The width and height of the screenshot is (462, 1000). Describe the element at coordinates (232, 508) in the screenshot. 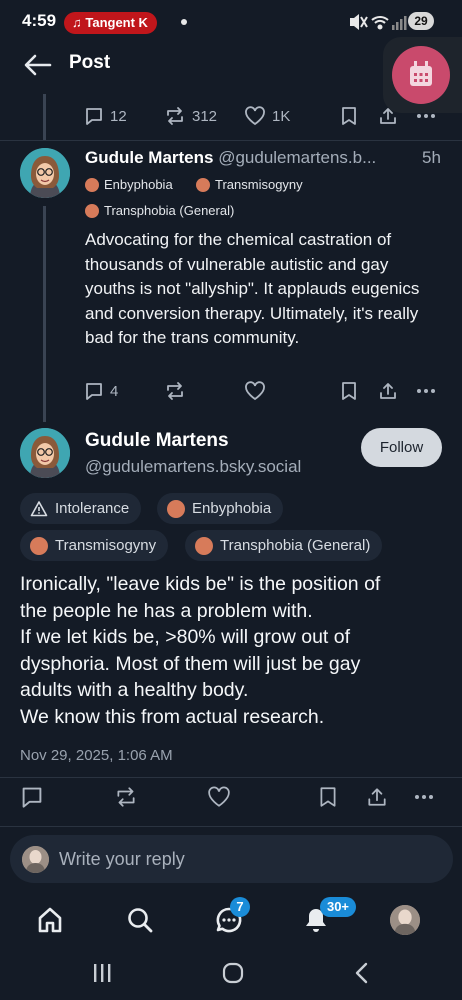

I see `label-text: Enbyphobia` at that location.